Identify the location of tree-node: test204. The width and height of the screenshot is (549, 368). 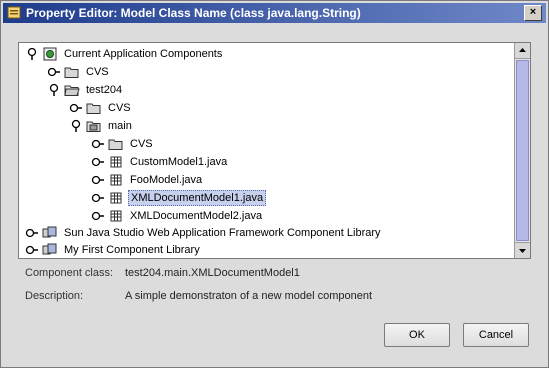
(266, 90).